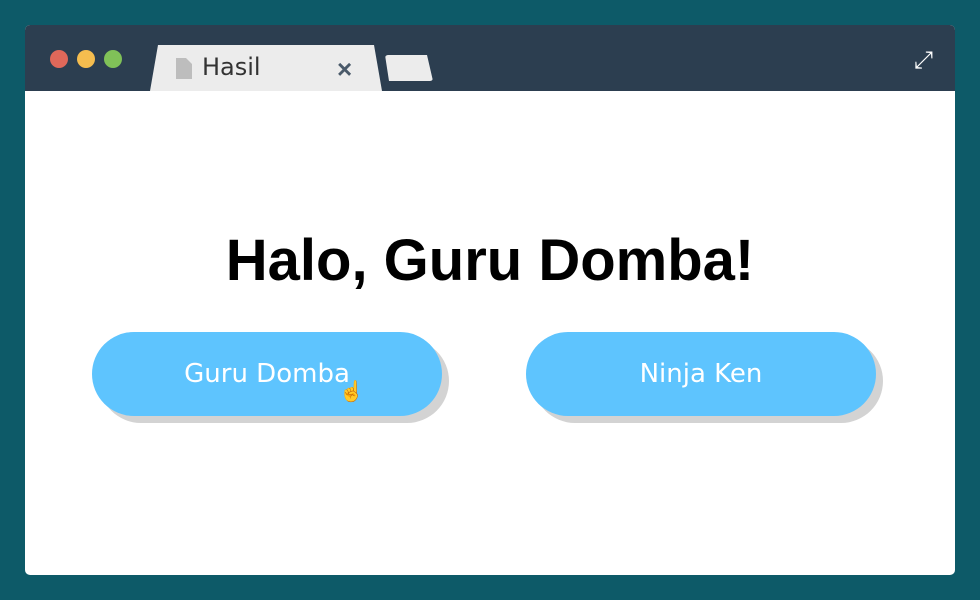 The width and height of the screenshot is (980, 600). Describe the element at coordinates (490, 260) in the screenshot. I see `page-title: Halo, Guru Domba!` at that location.